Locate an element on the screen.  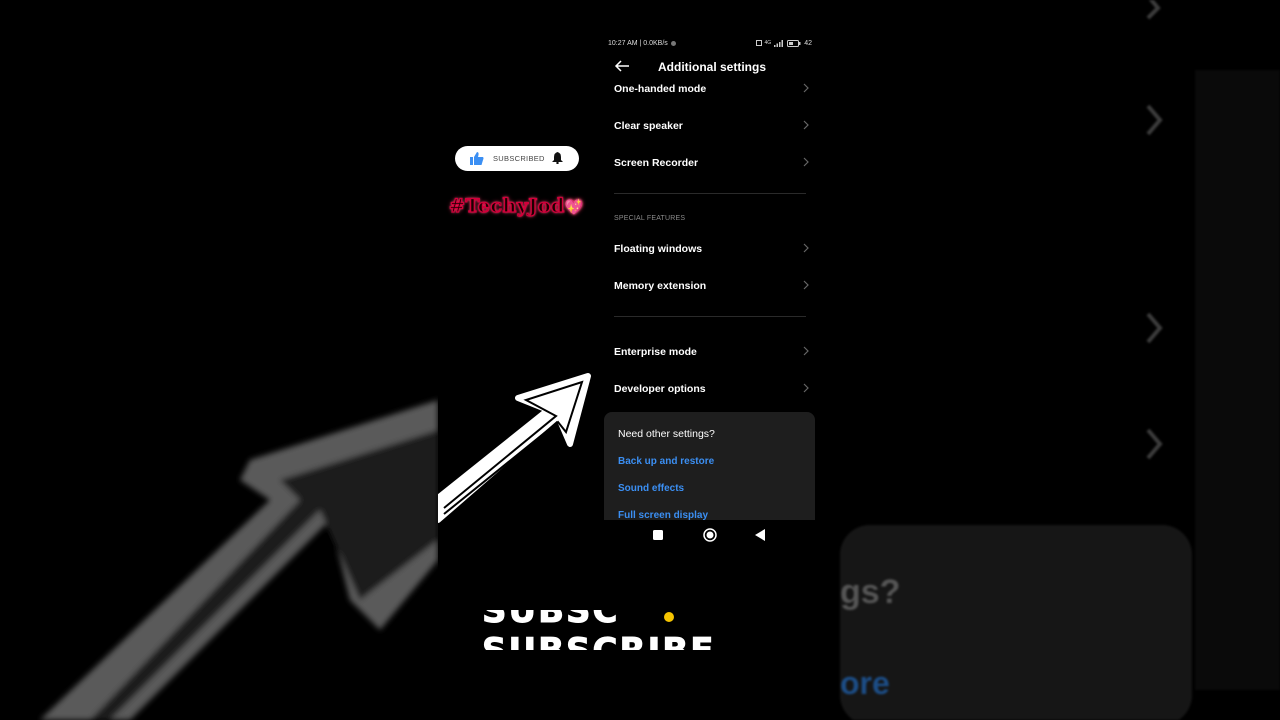
blurred-arrow-graphic is located at coordinates (239, 560).